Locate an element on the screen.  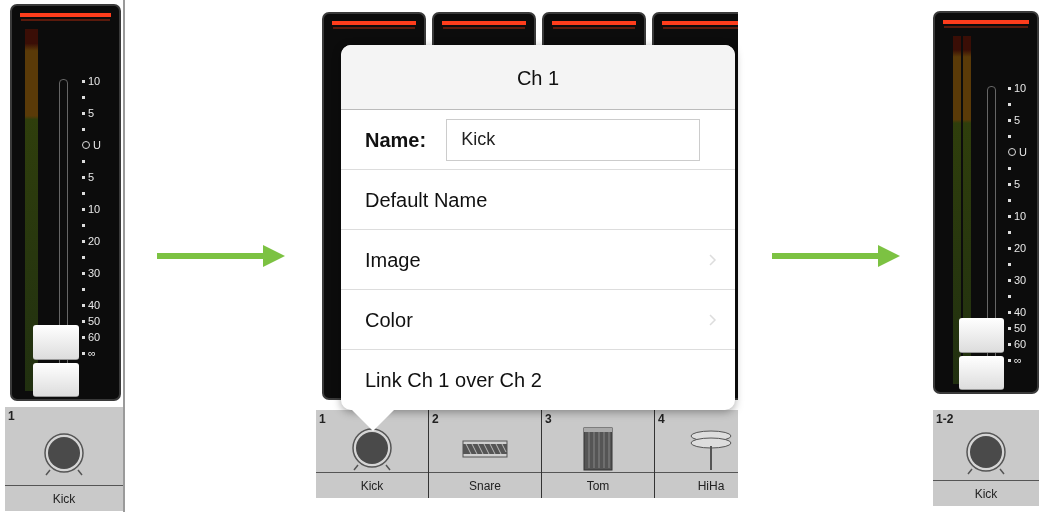
menu-item: Default Name is located at coordinates (538, 200).